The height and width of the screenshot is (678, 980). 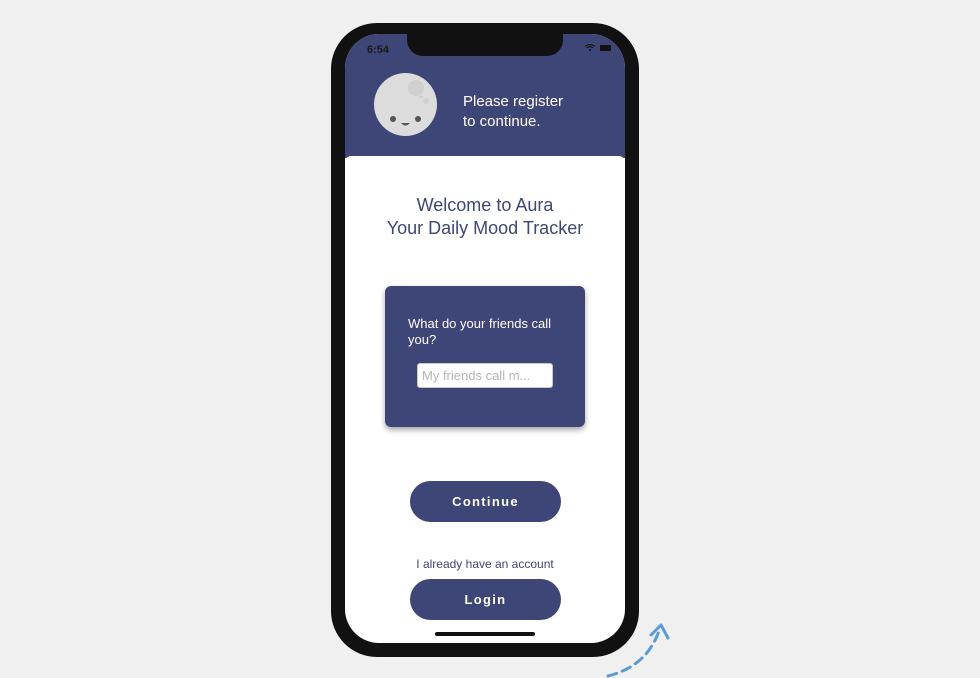 I want to click on nickname-question: What do your friends call you?, so click(x=480, y=331).